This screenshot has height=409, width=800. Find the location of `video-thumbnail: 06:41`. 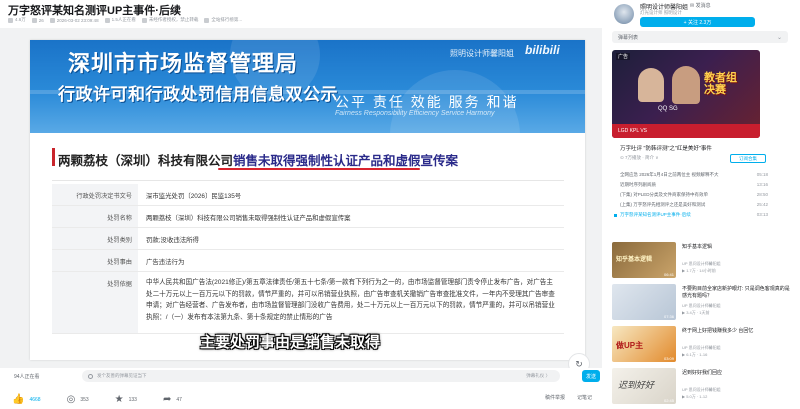

video-thumbnail: 06:41 is located at coordinates (644, 260).